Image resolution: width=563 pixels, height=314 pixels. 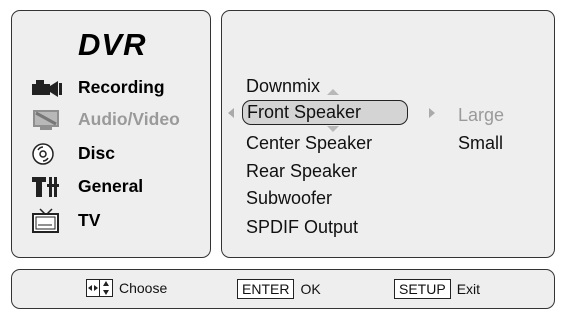 I want to click on category-recording: Recording, so click(x=110, y=88).